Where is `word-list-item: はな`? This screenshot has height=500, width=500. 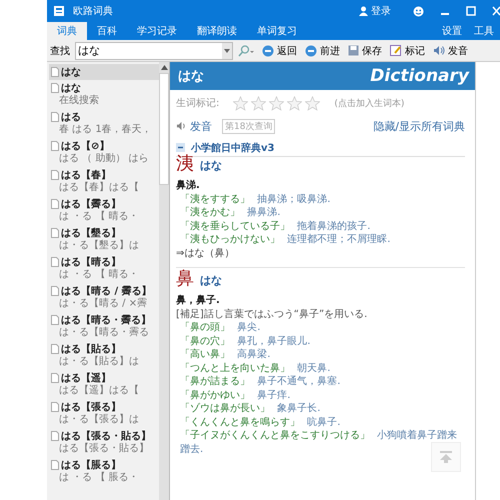 word-list-item: はな is located at coordinates (104, 72).